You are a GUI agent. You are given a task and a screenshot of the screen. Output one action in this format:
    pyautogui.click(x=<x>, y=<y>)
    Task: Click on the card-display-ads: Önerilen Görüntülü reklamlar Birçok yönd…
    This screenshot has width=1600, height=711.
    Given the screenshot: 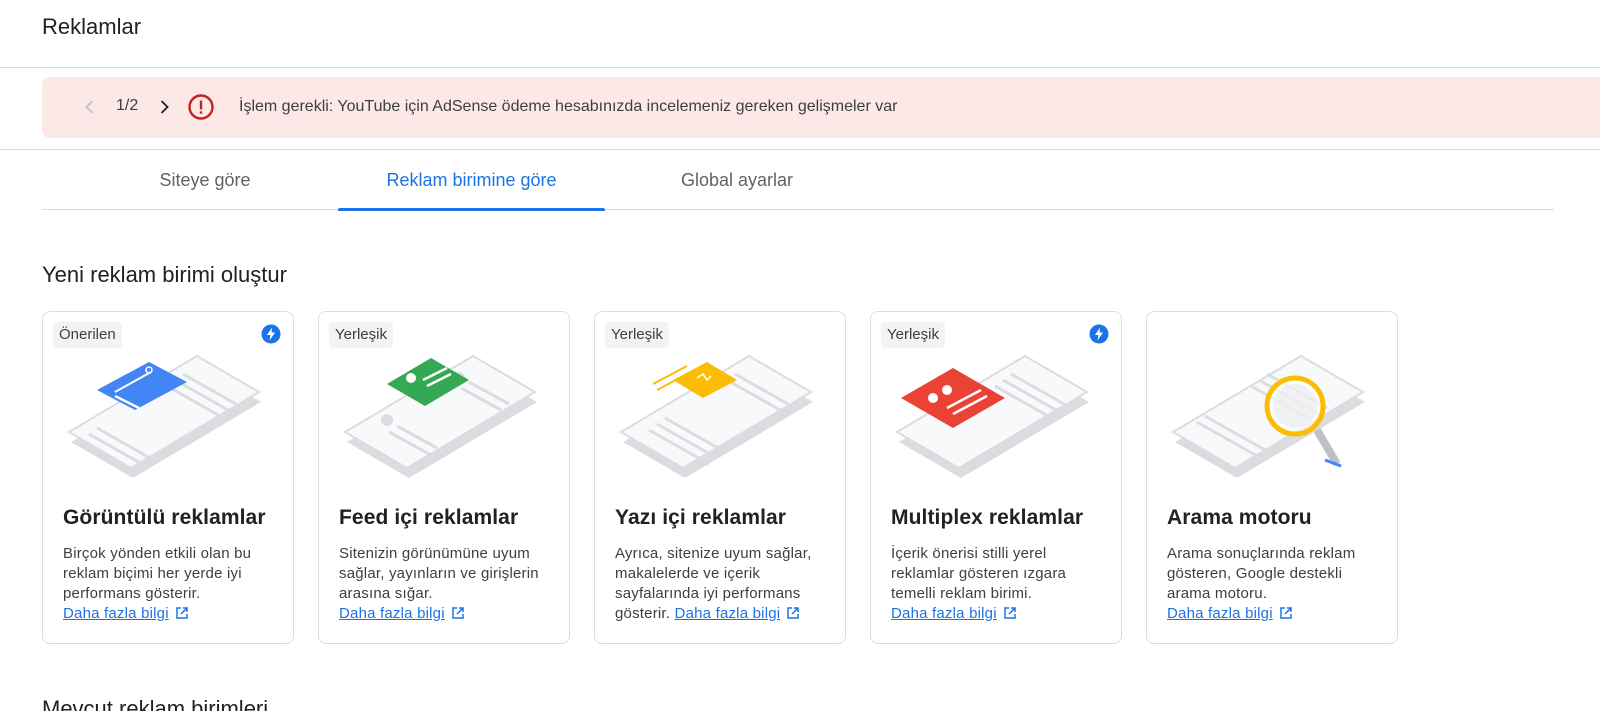 What is the action you would take?
    pyautogui.click(x=168, y=477)
    